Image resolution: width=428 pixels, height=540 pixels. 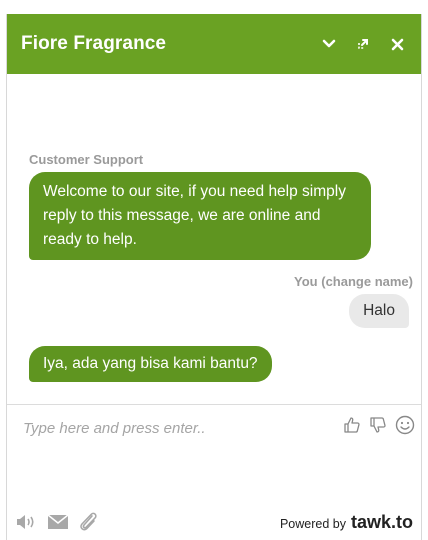 I want to click on powered-by-label: Powered by, so click(x=312, y=524).